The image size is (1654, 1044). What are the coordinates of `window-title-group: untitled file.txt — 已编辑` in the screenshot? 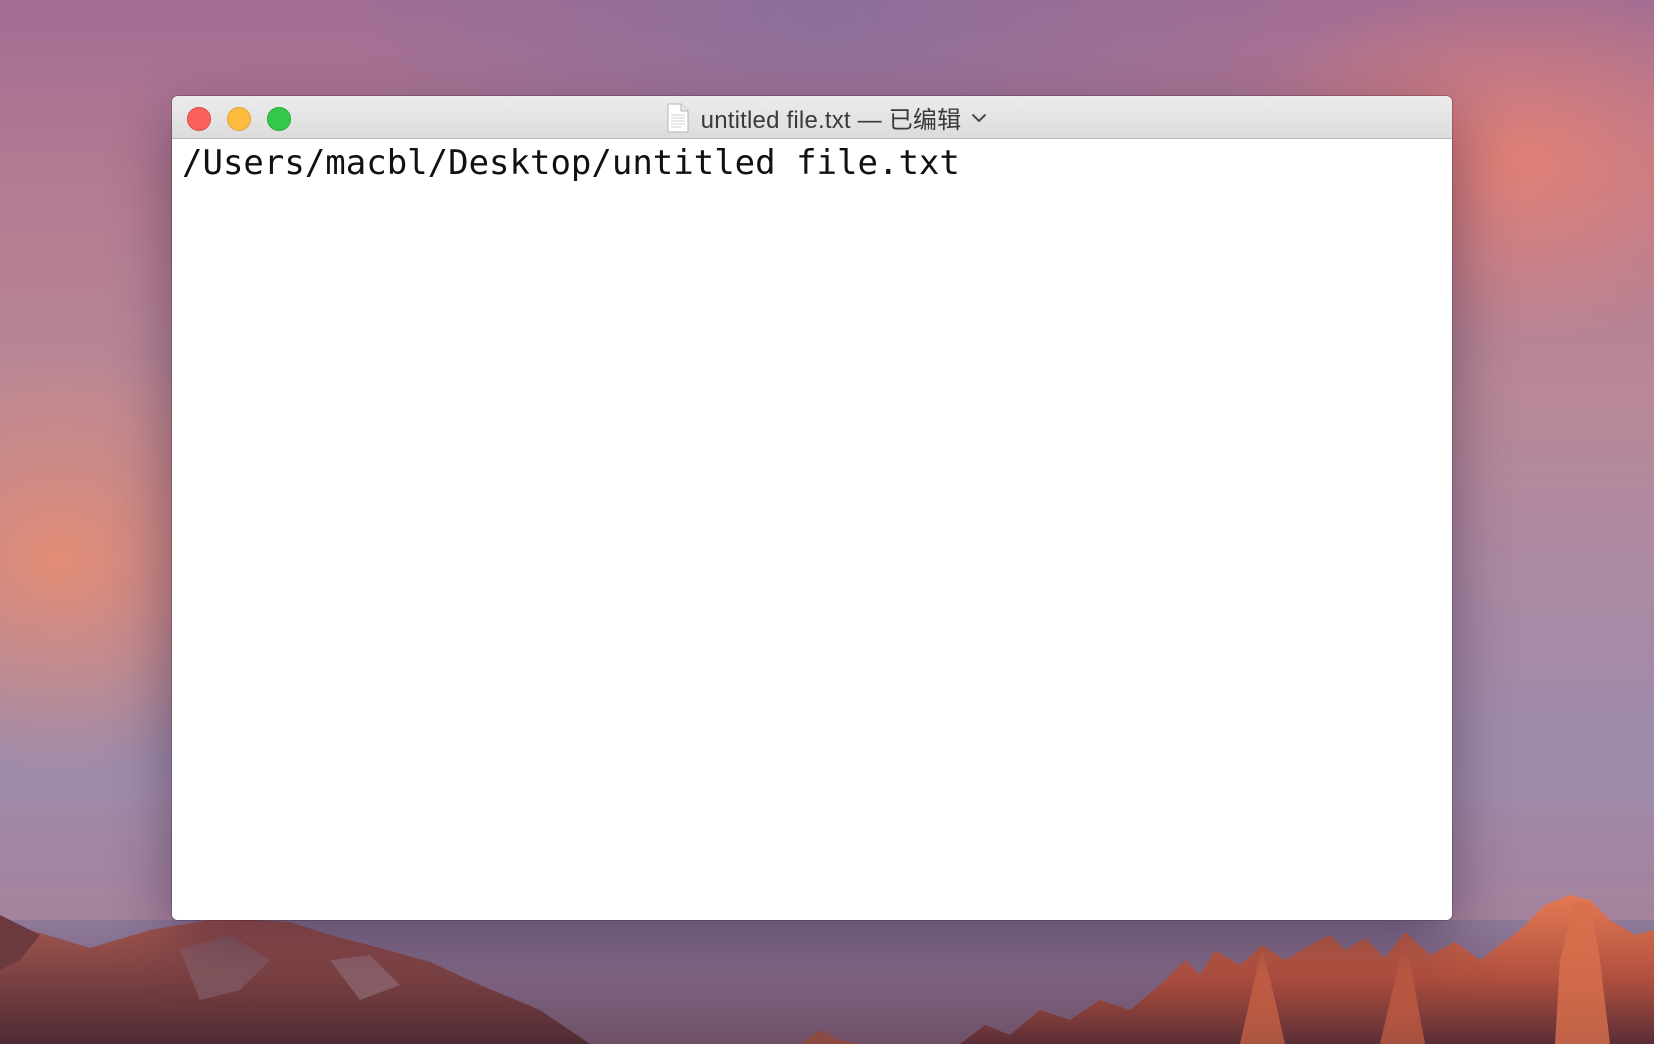 It's located at (812, 117).